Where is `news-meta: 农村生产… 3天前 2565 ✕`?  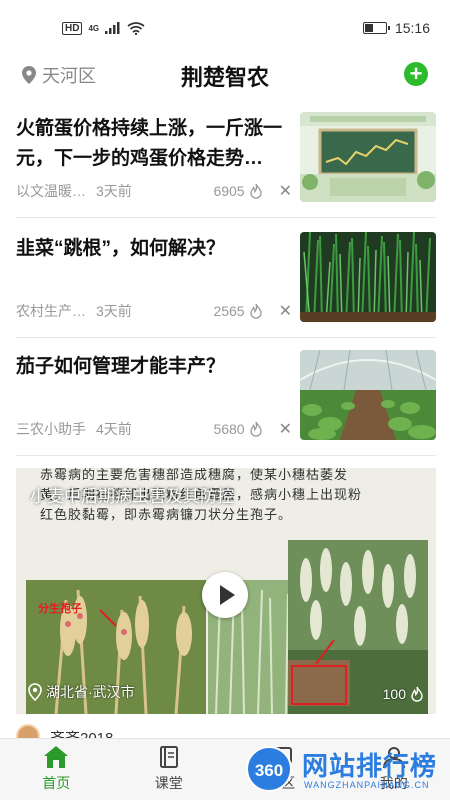
news-meta: 农村生产… 3天前 2565 ✕ is located at coordinates (154, 311).